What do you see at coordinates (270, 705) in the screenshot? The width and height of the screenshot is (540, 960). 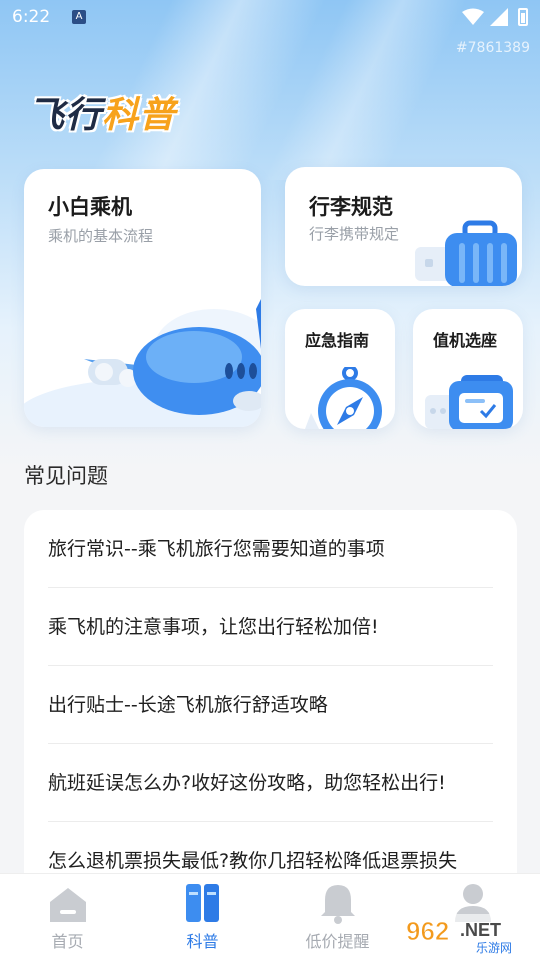 I see `faq-item: 出行贴士--长途飞机旅行舒适攻略` at bounding box center [270, 705].